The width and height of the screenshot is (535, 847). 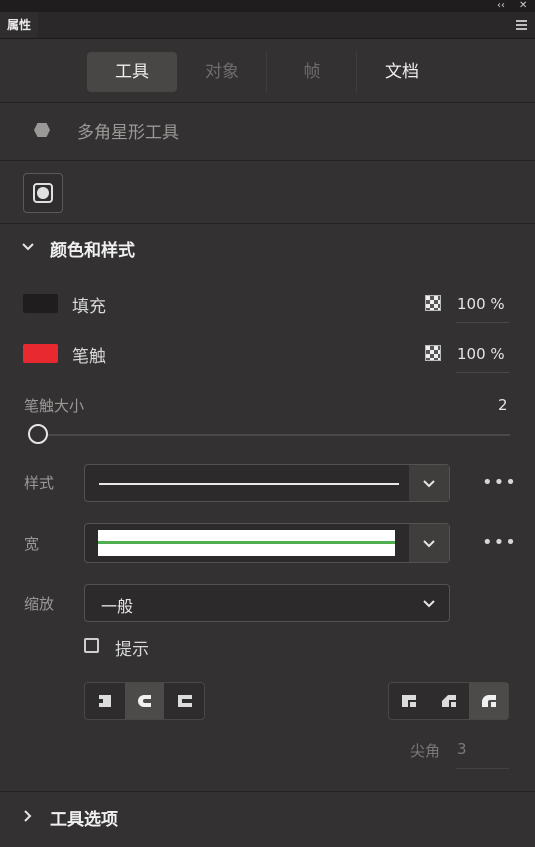 What do you see at coordinates (267, 6) in the screenshot?
I see `window-top-strip: ‹‹ ✕` at bounding box center [267, 6].